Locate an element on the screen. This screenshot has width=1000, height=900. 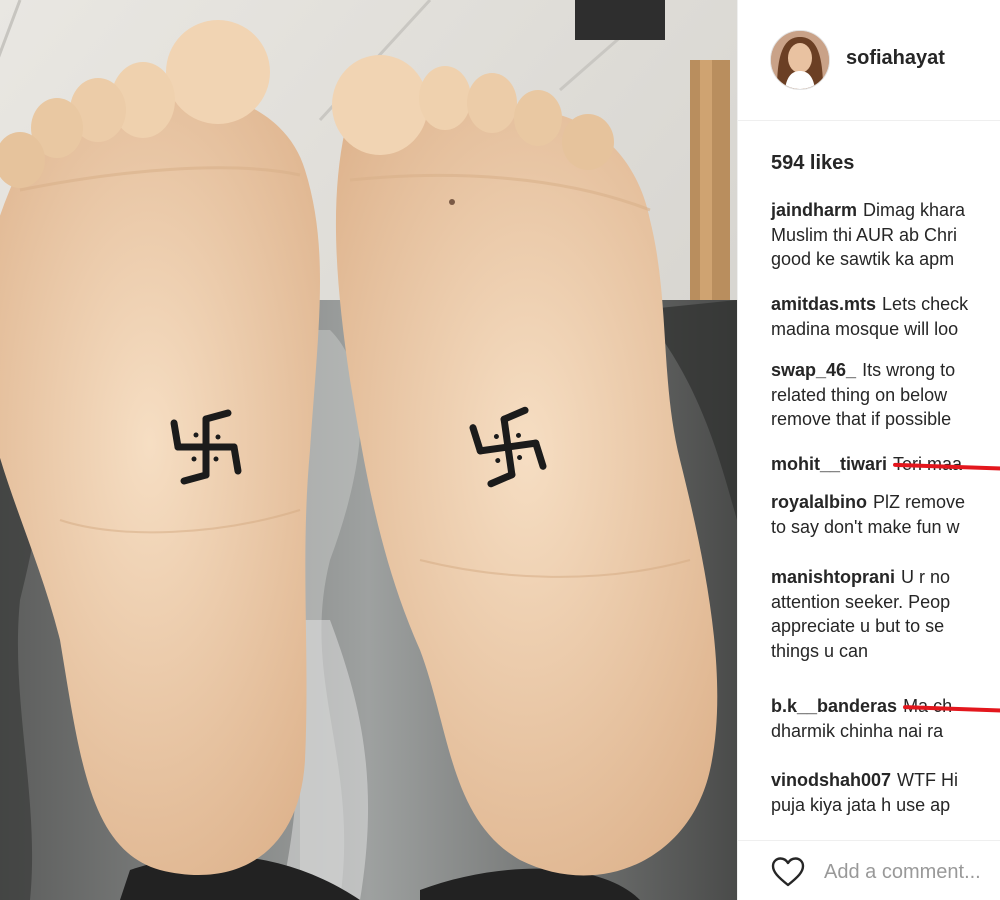
comment-username: jaindharm is located at coordinates (814, 210).